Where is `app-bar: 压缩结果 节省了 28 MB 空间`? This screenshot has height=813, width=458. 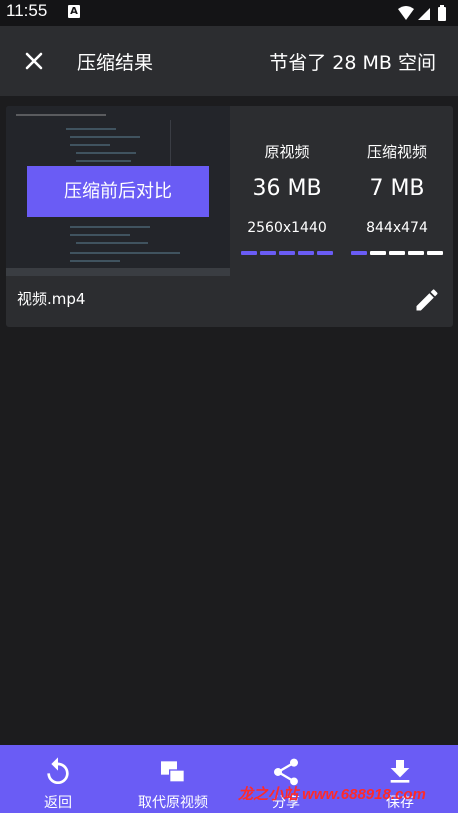
app-bar: 压缩结果 节省了 28 MB 空间 is located at coordinates (229, 61).